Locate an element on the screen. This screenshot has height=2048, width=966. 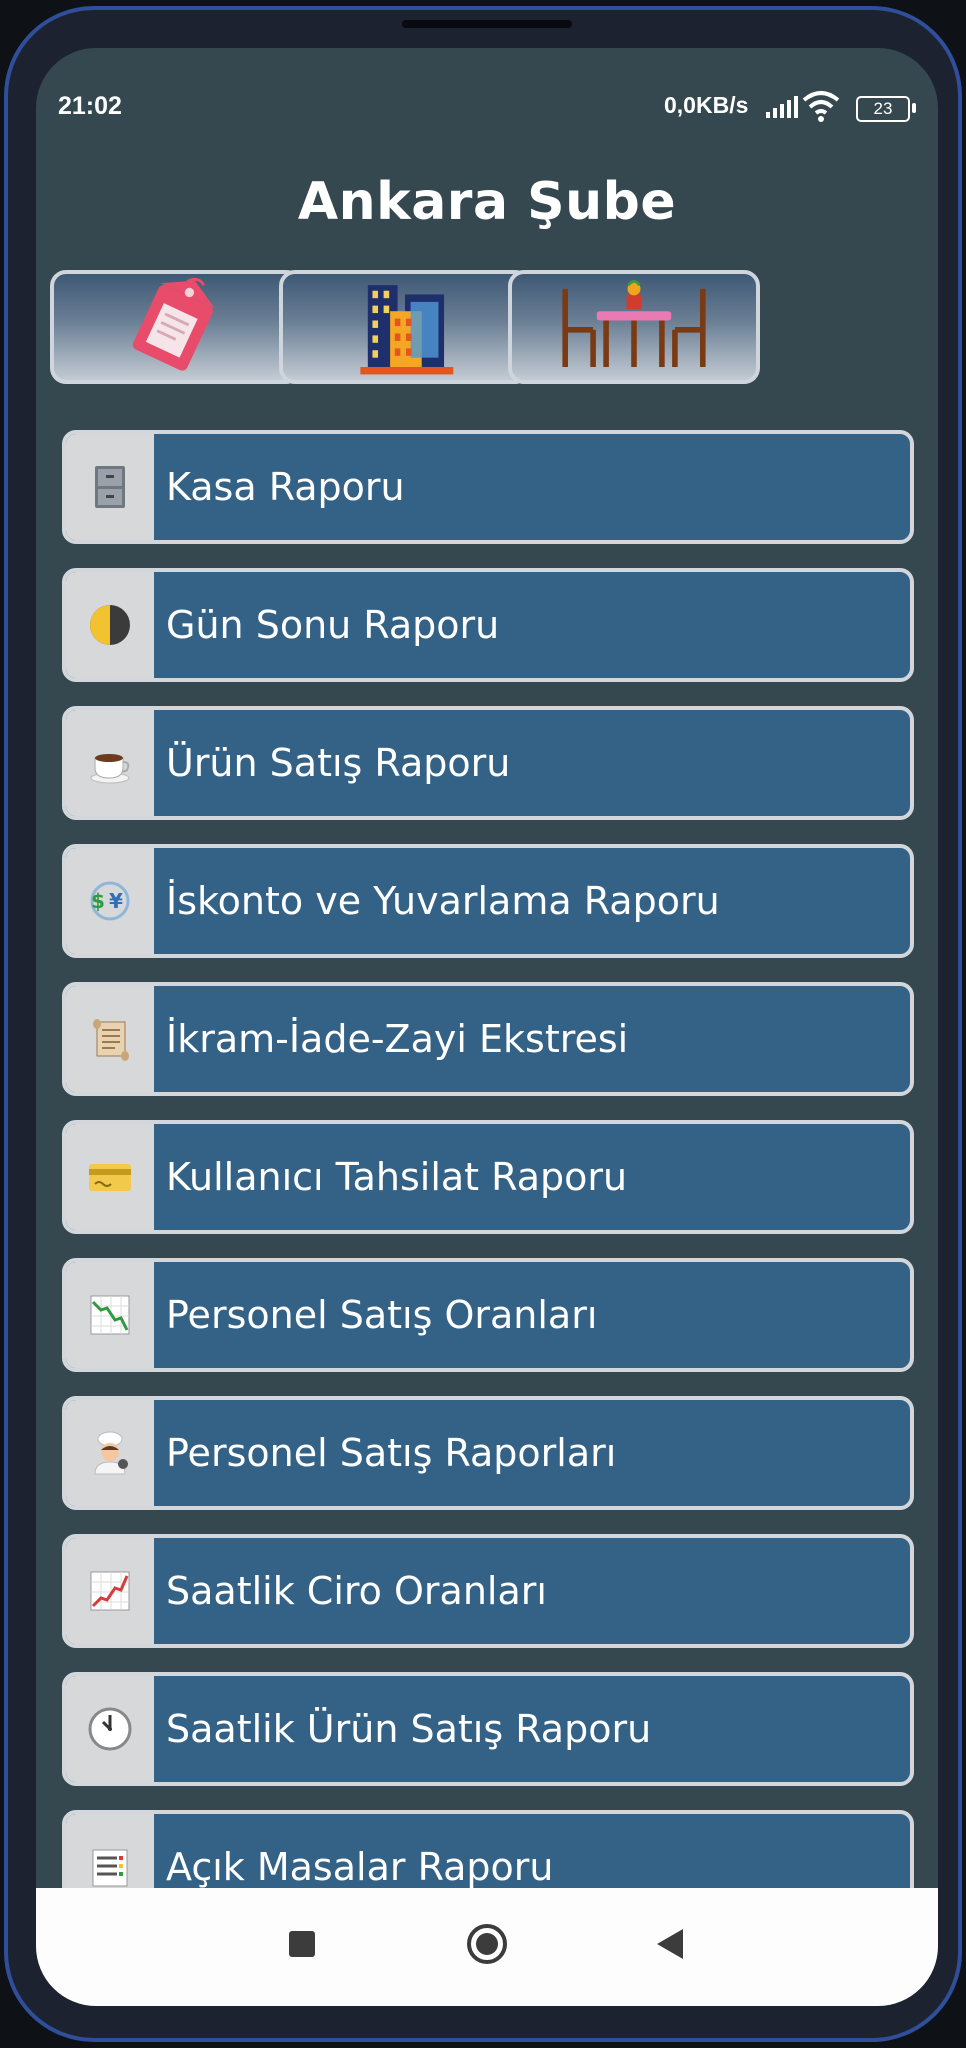
earpiece-speaker is located at coordinates (487, 24).